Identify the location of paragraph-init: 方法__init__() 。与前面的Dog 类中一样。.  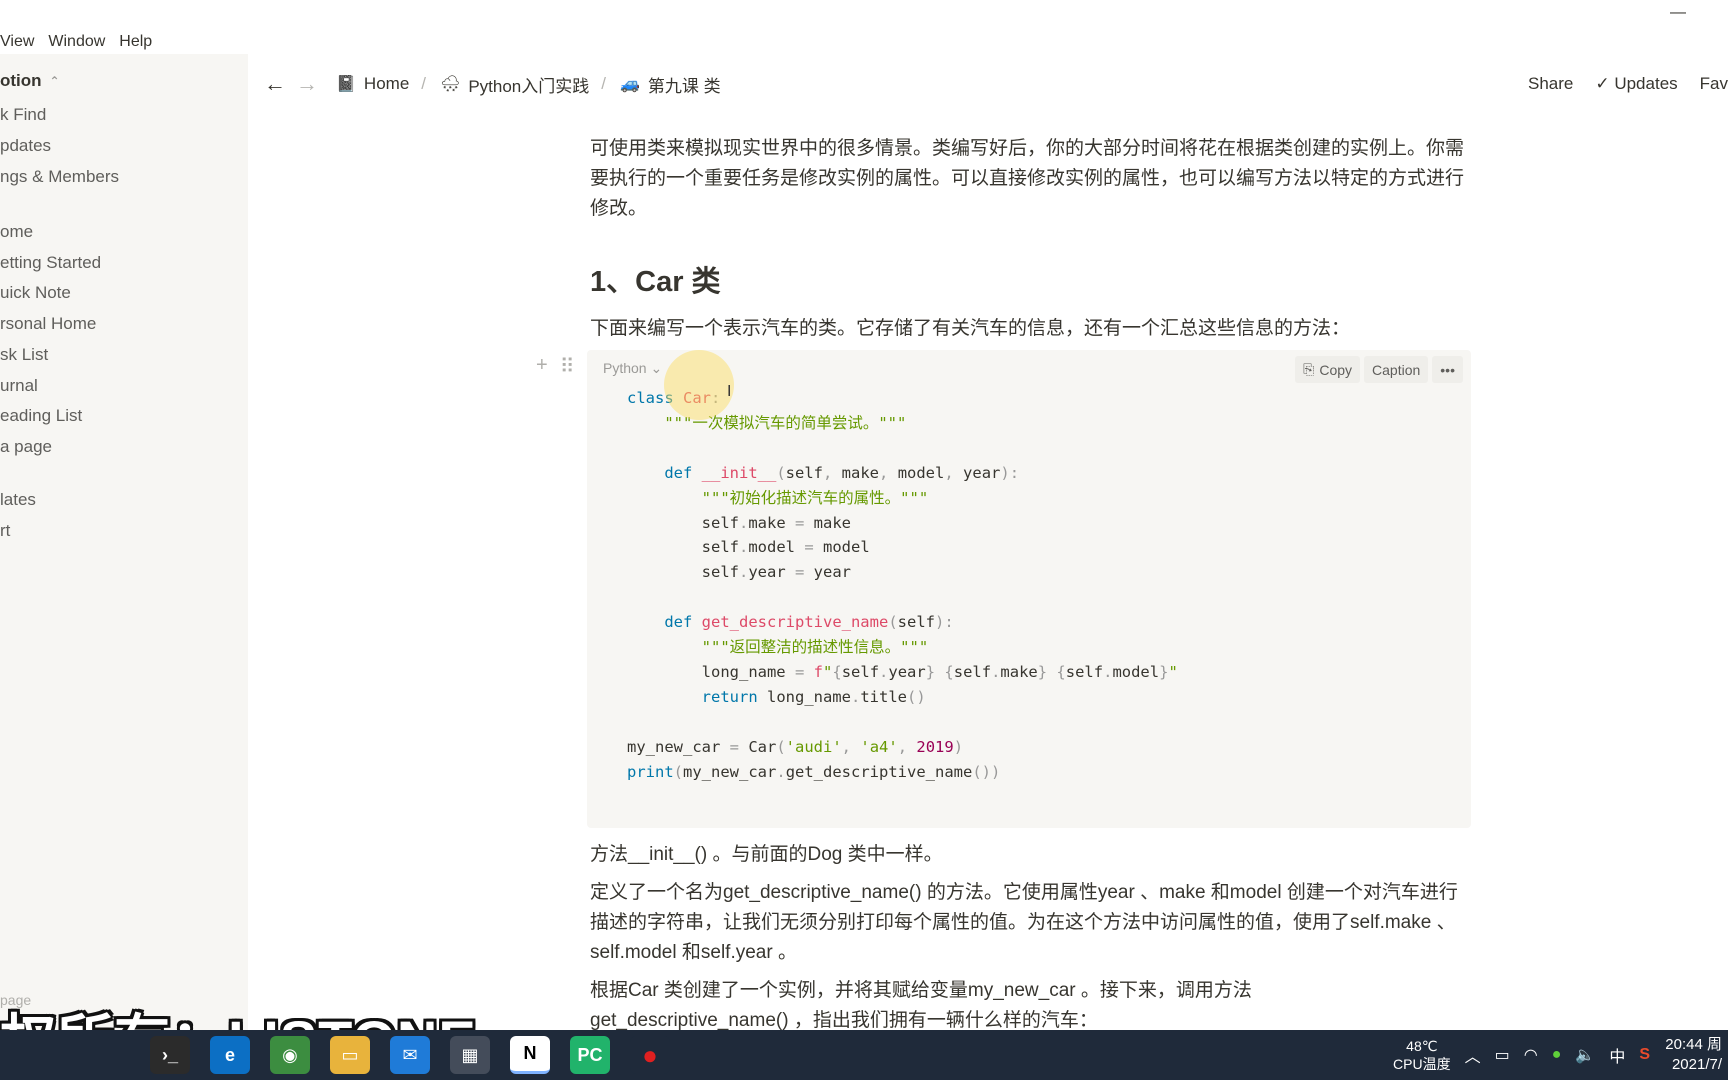
(766, 854).